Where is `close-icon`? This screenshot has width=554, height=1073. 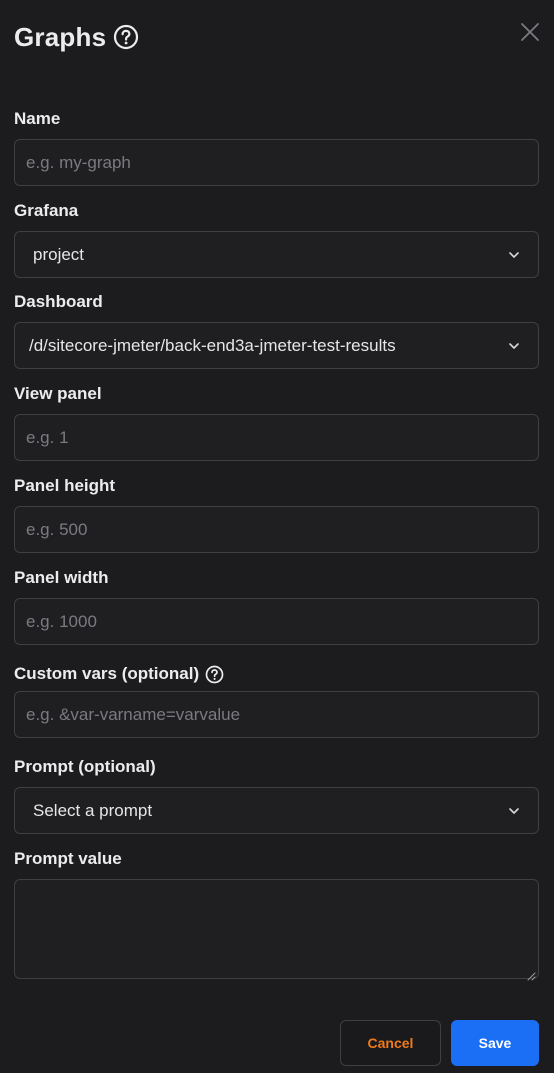
close-icon is located at coordinates (530, 32).